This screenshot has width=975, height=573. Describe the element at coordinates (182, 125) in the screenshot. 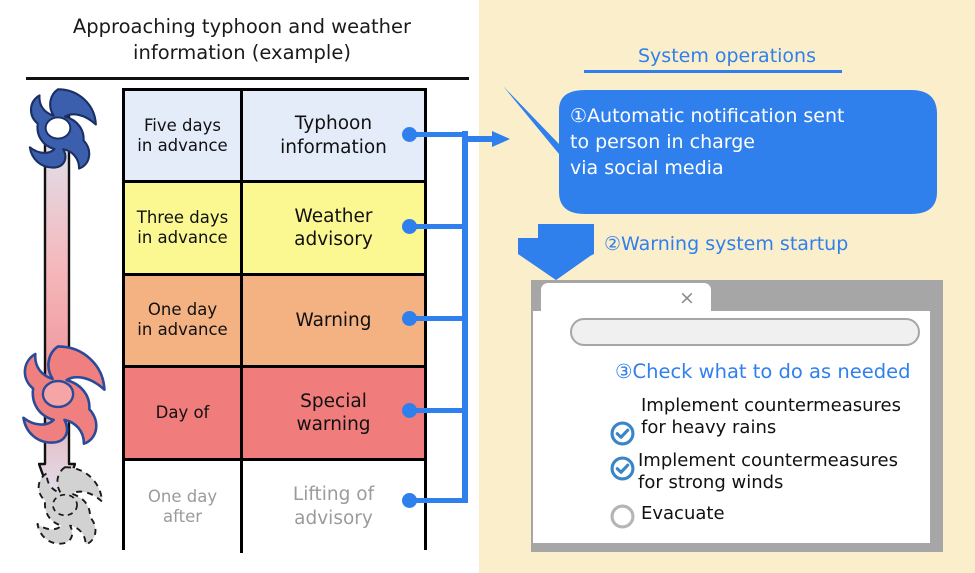

I see `timing-line1: Five days` at that location.